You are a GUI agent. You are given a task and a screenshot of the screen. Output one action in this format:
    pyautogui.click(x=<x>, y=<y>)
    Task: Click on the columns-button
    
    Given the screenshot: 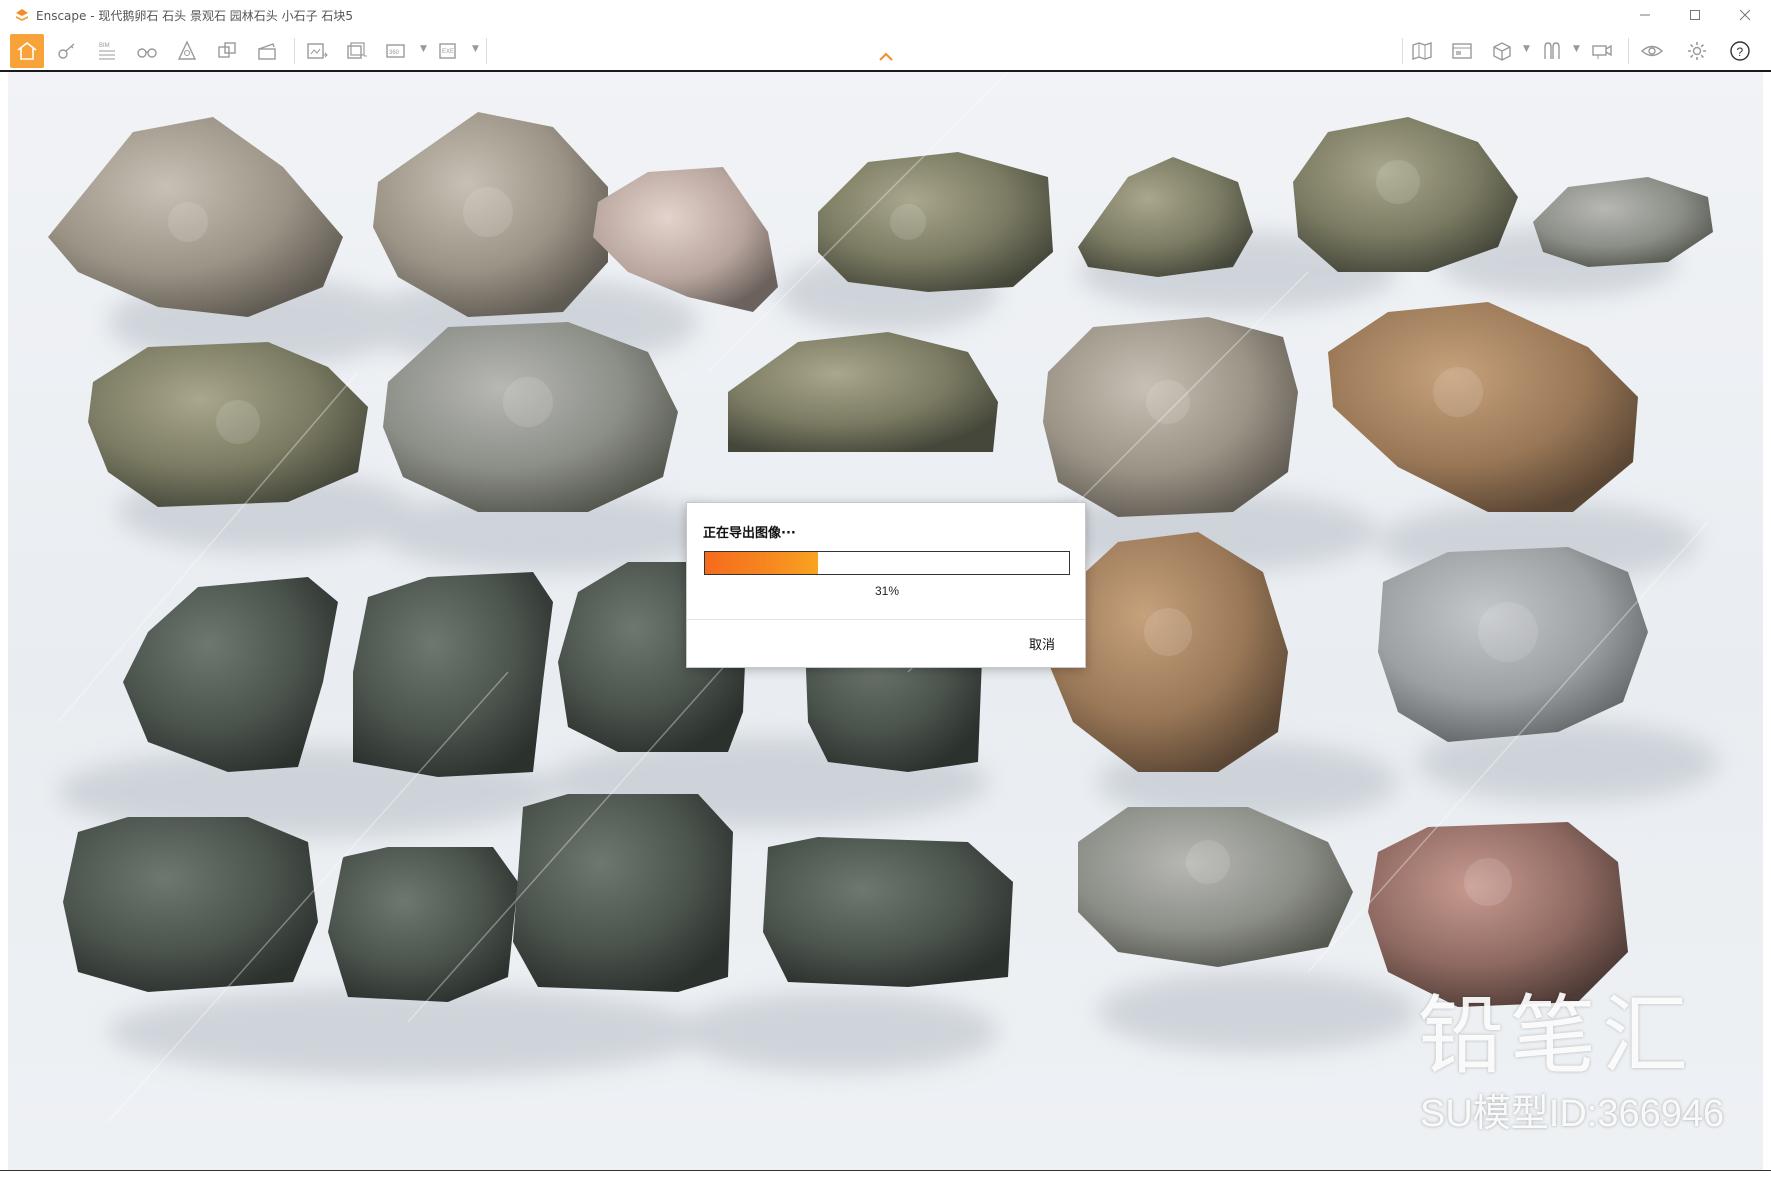 What is the action you would take?
    pyautogui.click(x=1552, y=51)
    